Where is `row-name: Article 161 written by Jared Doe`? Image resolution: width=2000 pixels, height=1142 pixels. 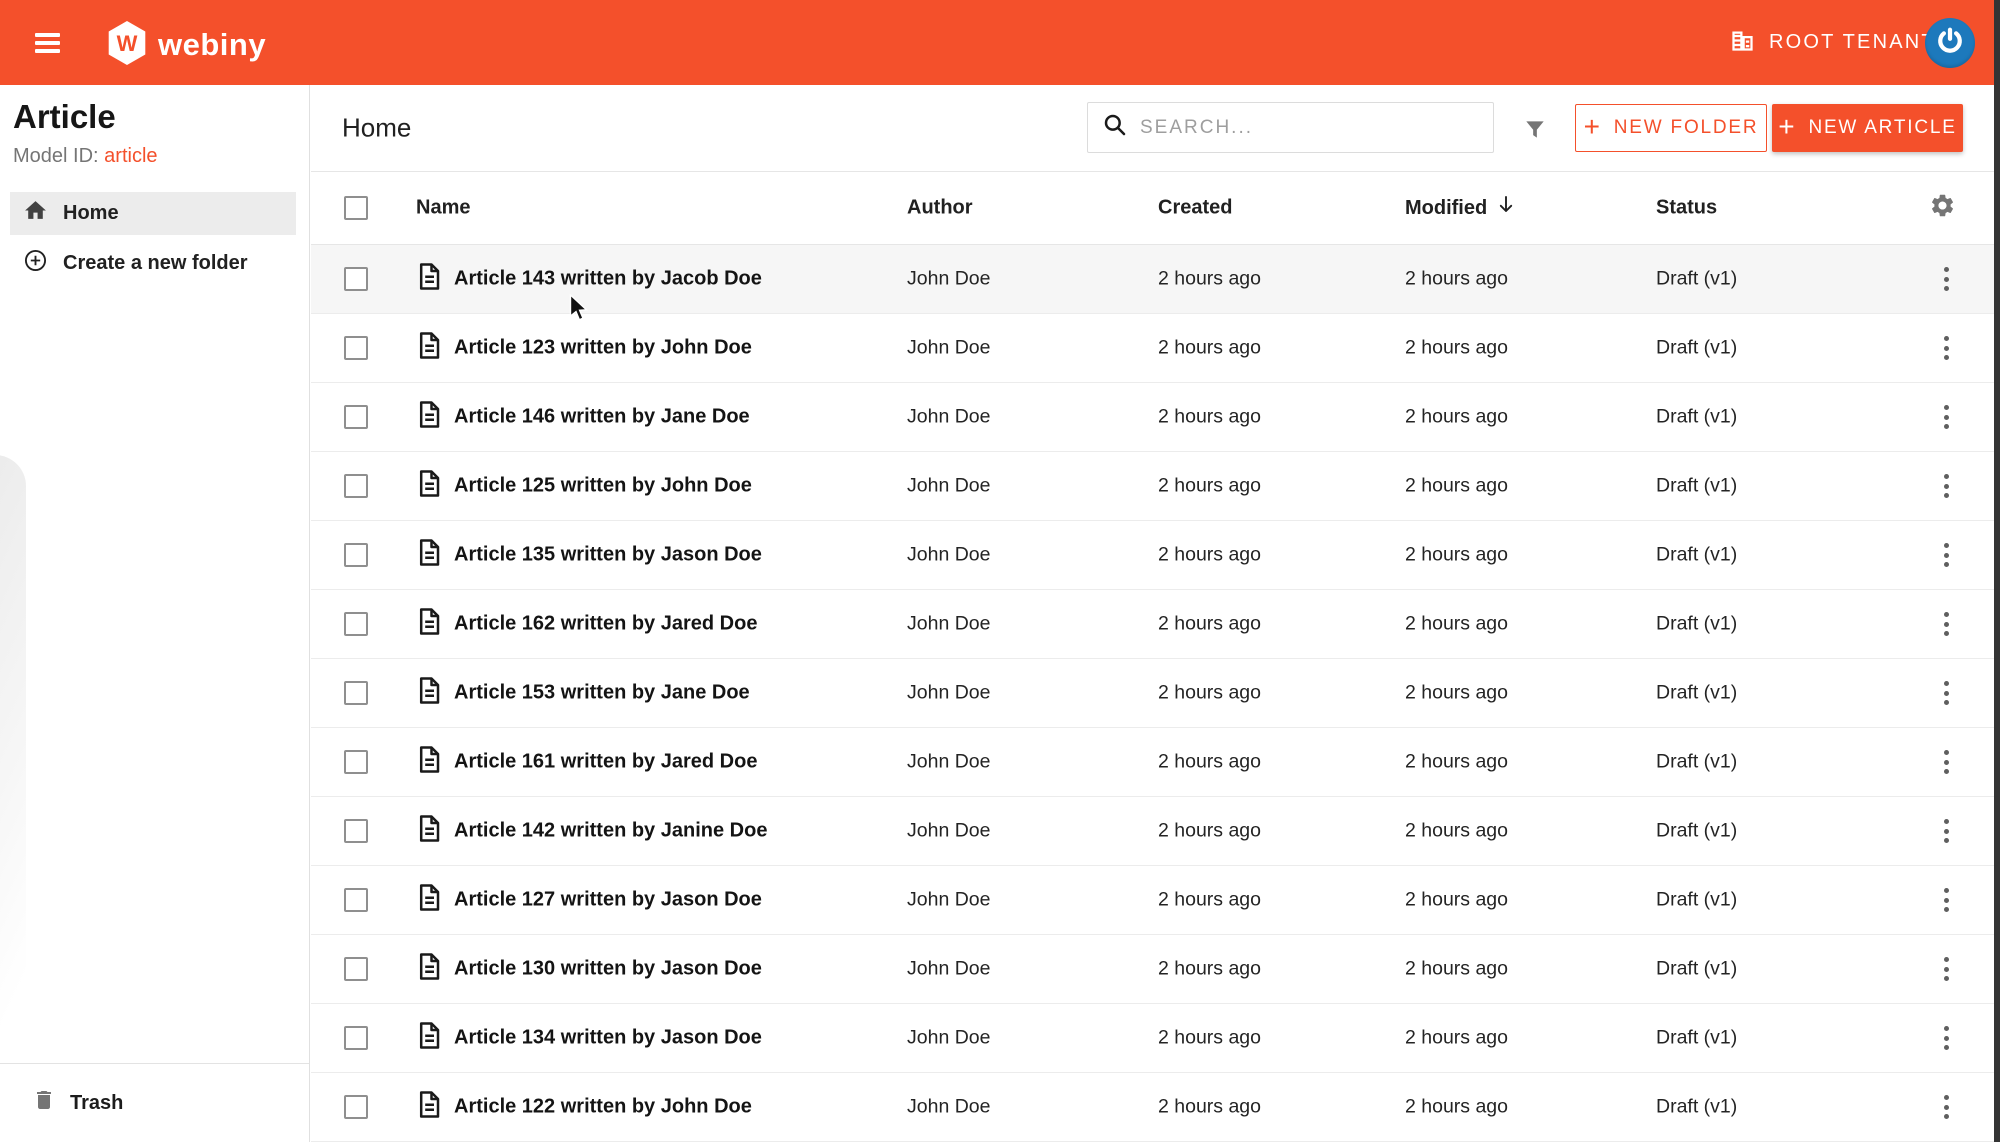 row-name: Article 161 written by Jared Doe is located at coordinates (605, 762).